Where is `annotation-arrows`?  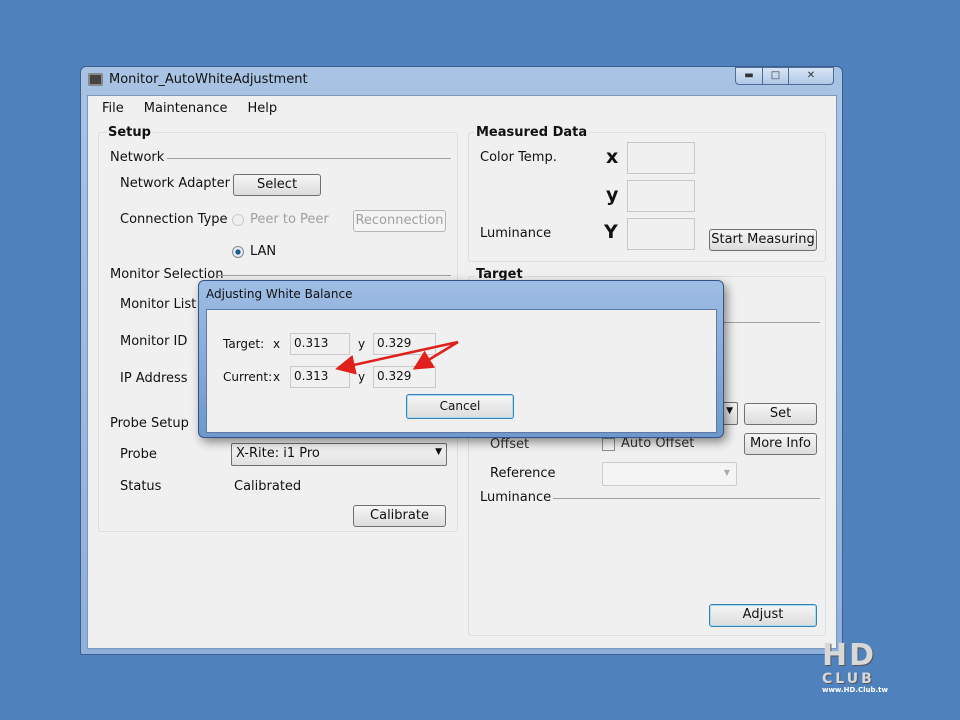 annotation-arrows is located at coordinates (397, 357).